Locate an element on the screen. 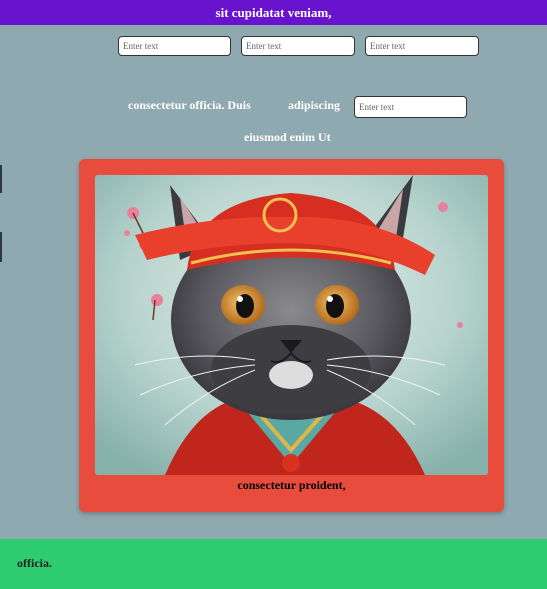  image-caption: consectetur proident, is located at coordinates (291, 485).